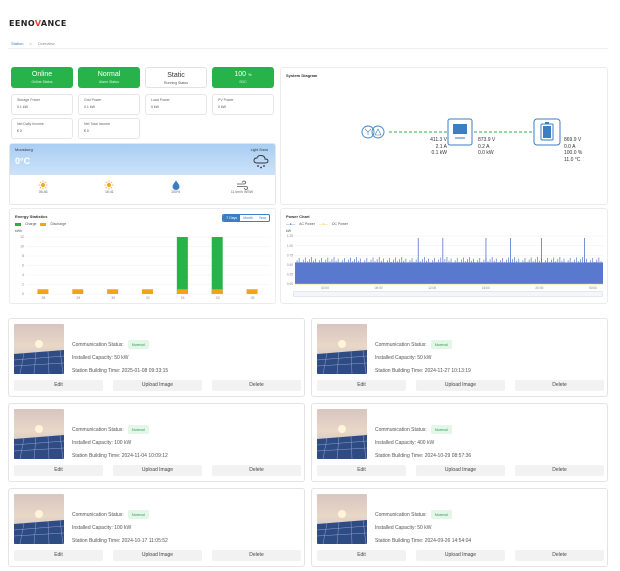 The width and height of the screenshot is (620, 571). I want to click on weather-condition: Light Snow, so click(259, 150).